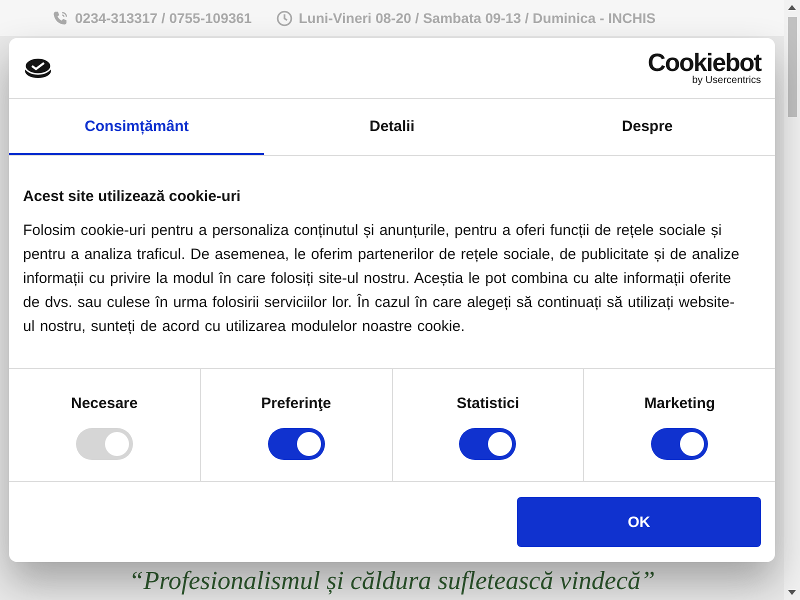 This screenshot has width=800, height=600. What do you see at coordinates (163, 18) in the screenshot?
I see `phone-number: 0234-313317 / 0755-109361` at bounding box center [163, 18].